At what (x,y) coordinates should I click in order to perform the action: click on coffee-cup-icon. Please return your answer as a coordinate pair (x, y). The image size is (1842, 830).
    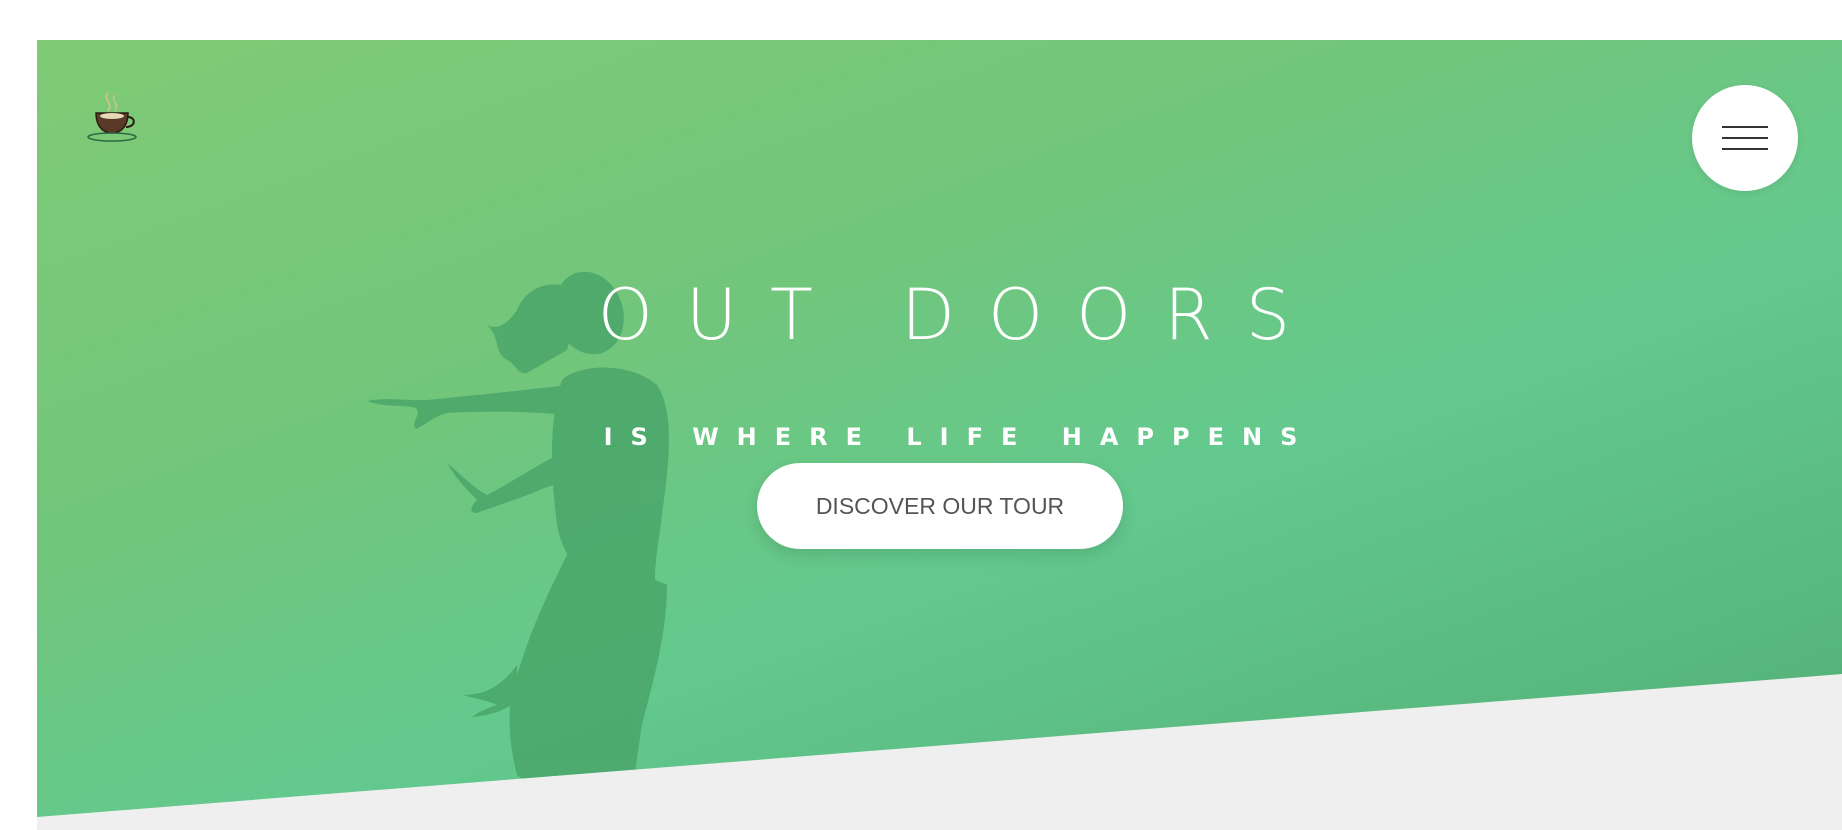
    Looking at the image, I should click on (112, 115).